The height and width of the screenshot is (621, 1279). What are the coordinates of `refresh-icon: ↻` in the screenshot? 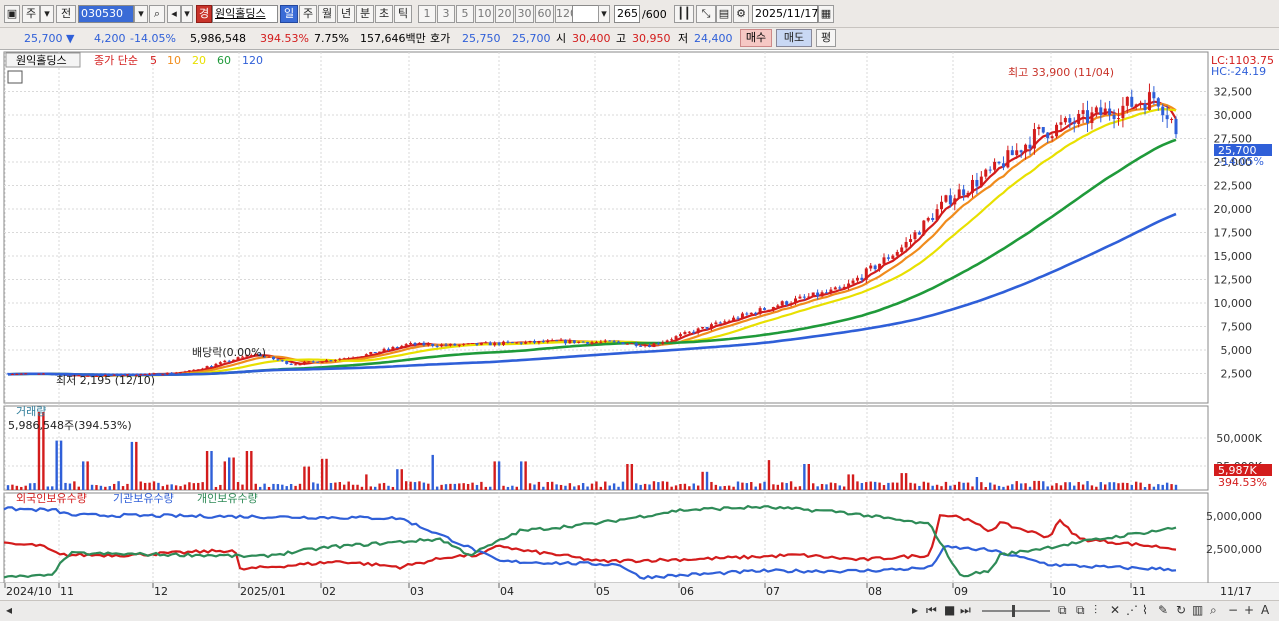 It's located at (1181, 610).